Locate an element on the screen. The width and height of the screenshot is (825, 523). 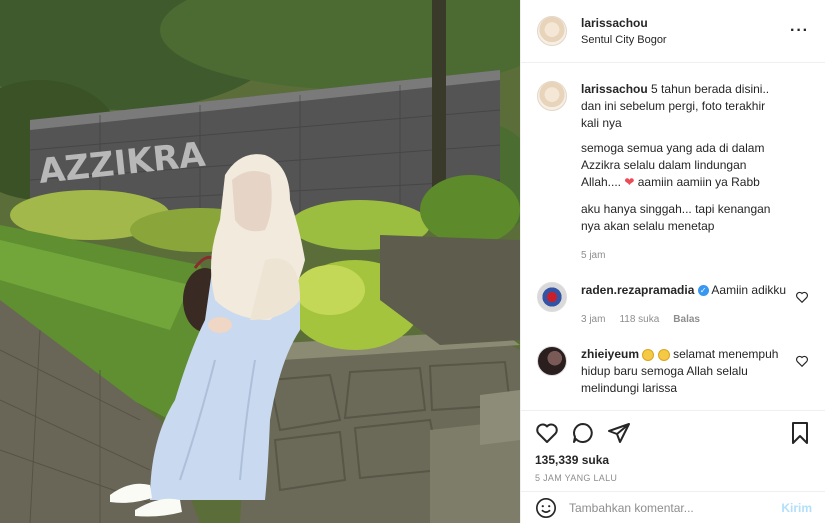
red-heart-emoji-icon: ❤ is located at coordinates (629, 182).